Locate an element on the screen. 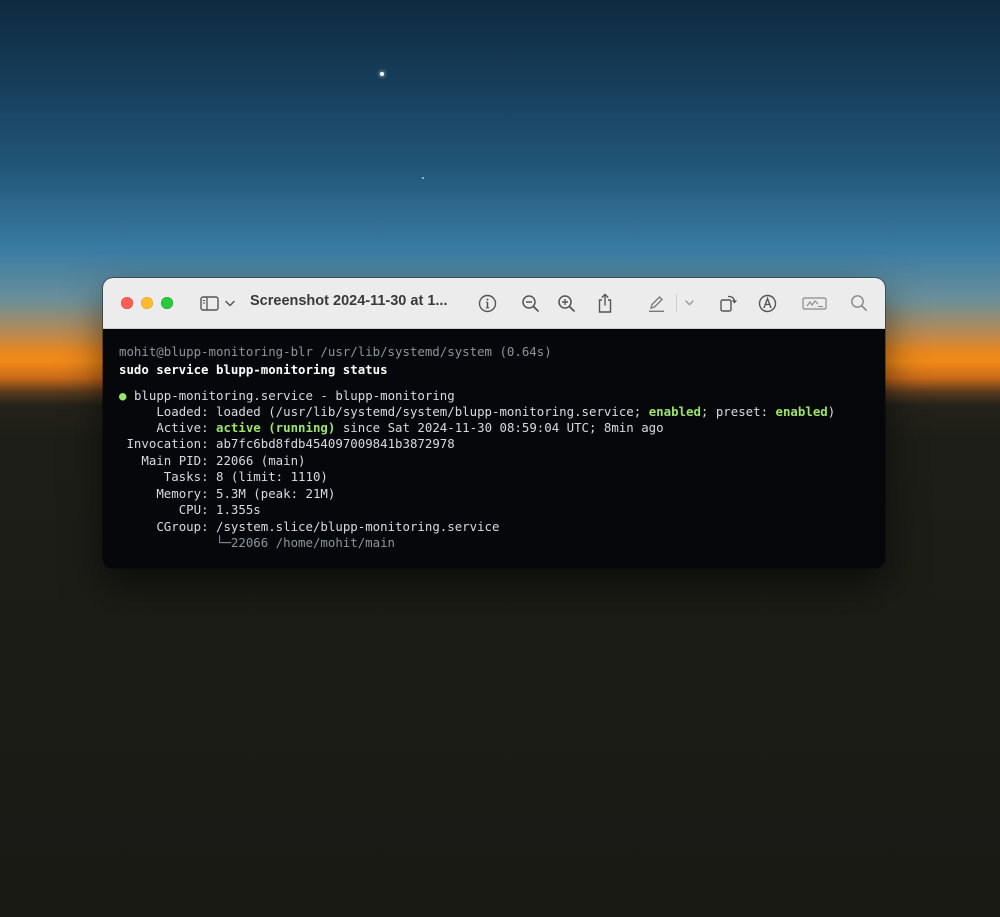 The height and width of the screenshot is (917, 1000). memory-label: Memory: is located at coordinates (182, 493).